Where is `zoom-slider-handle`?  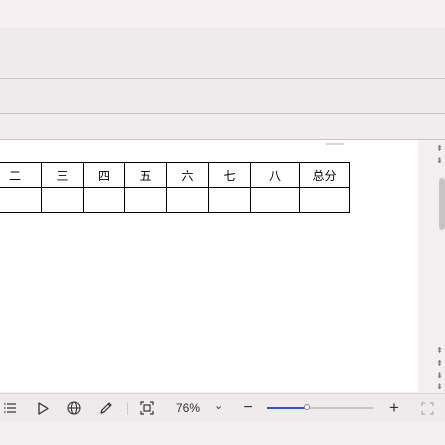
zoom-slider-handle is located at coordinates (307, 407).